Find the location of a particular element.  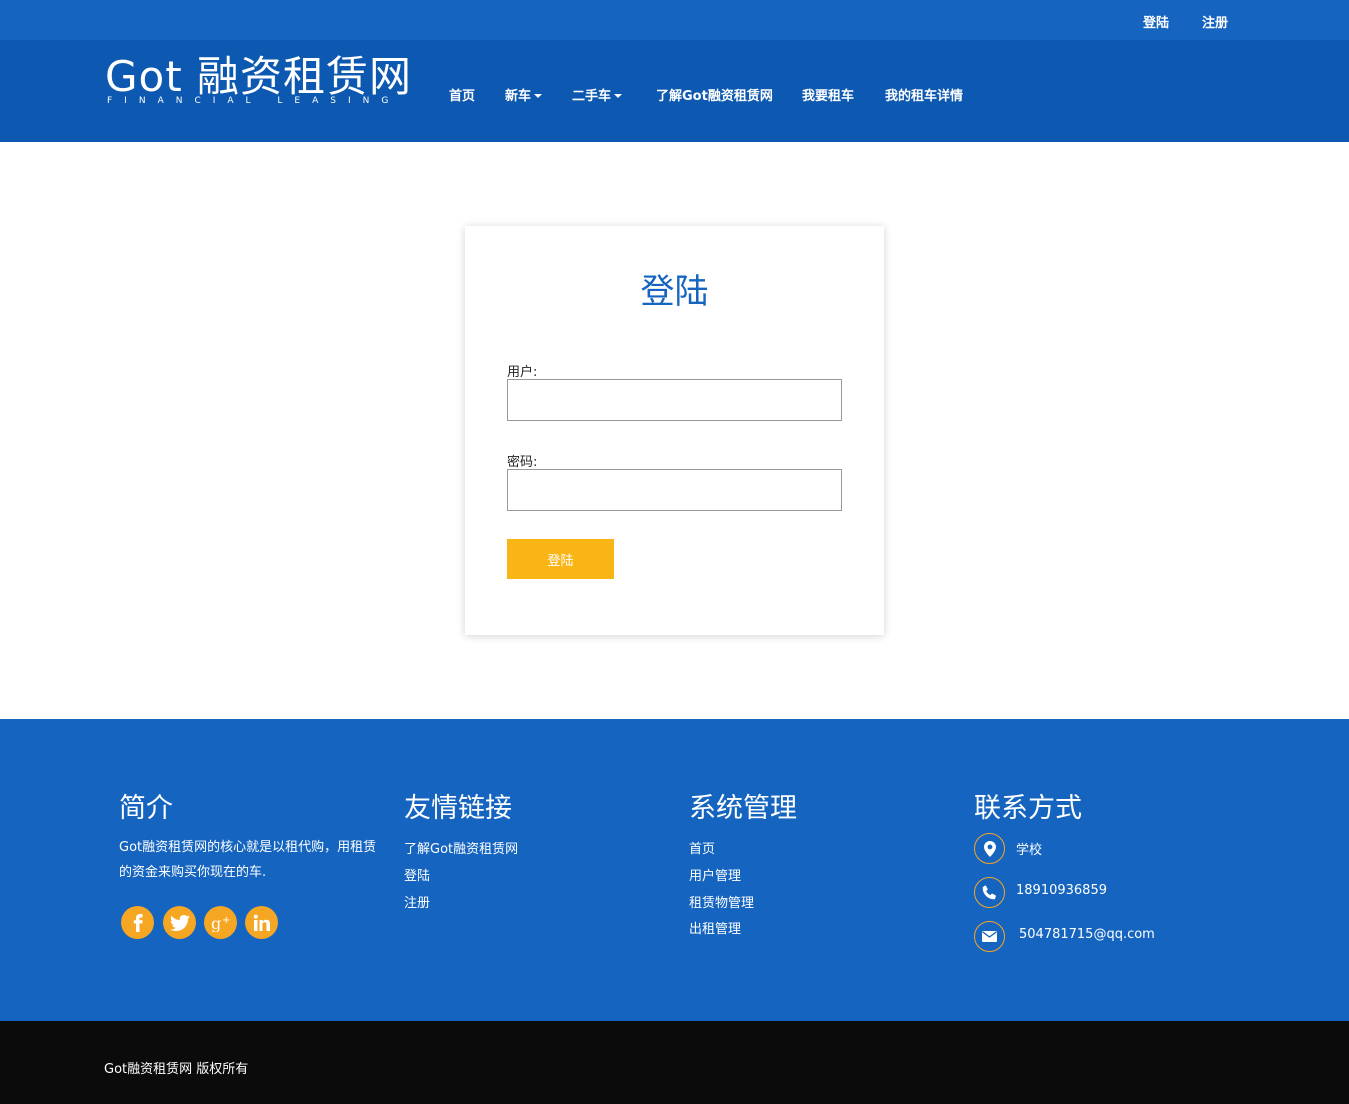

footer-link-login: 登陆 is located at coordinates (417, 874).